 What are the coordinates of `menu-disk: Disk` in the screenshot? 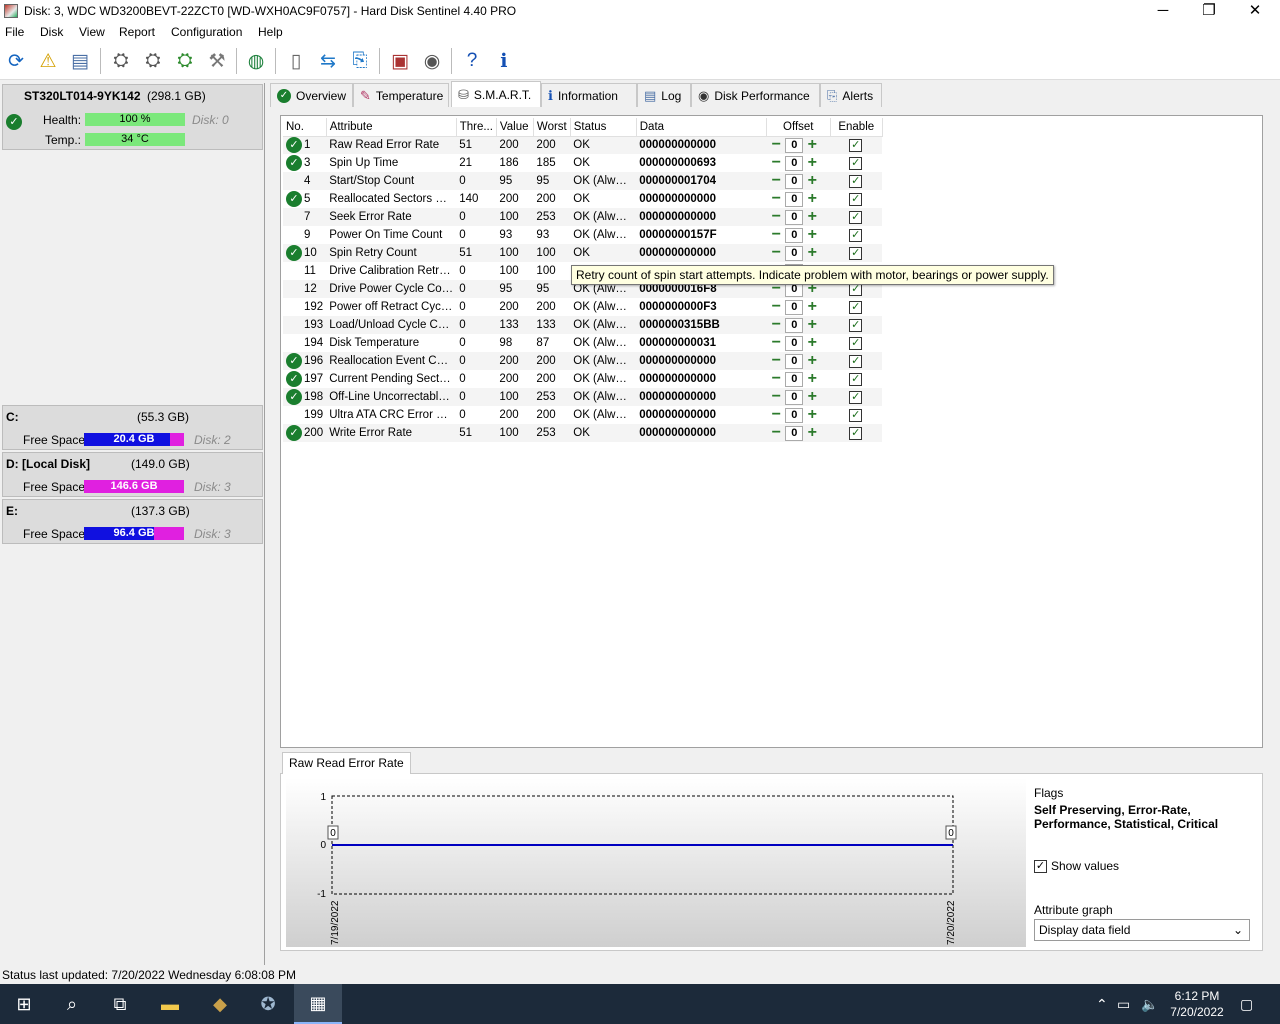 It's located at (51, 32).